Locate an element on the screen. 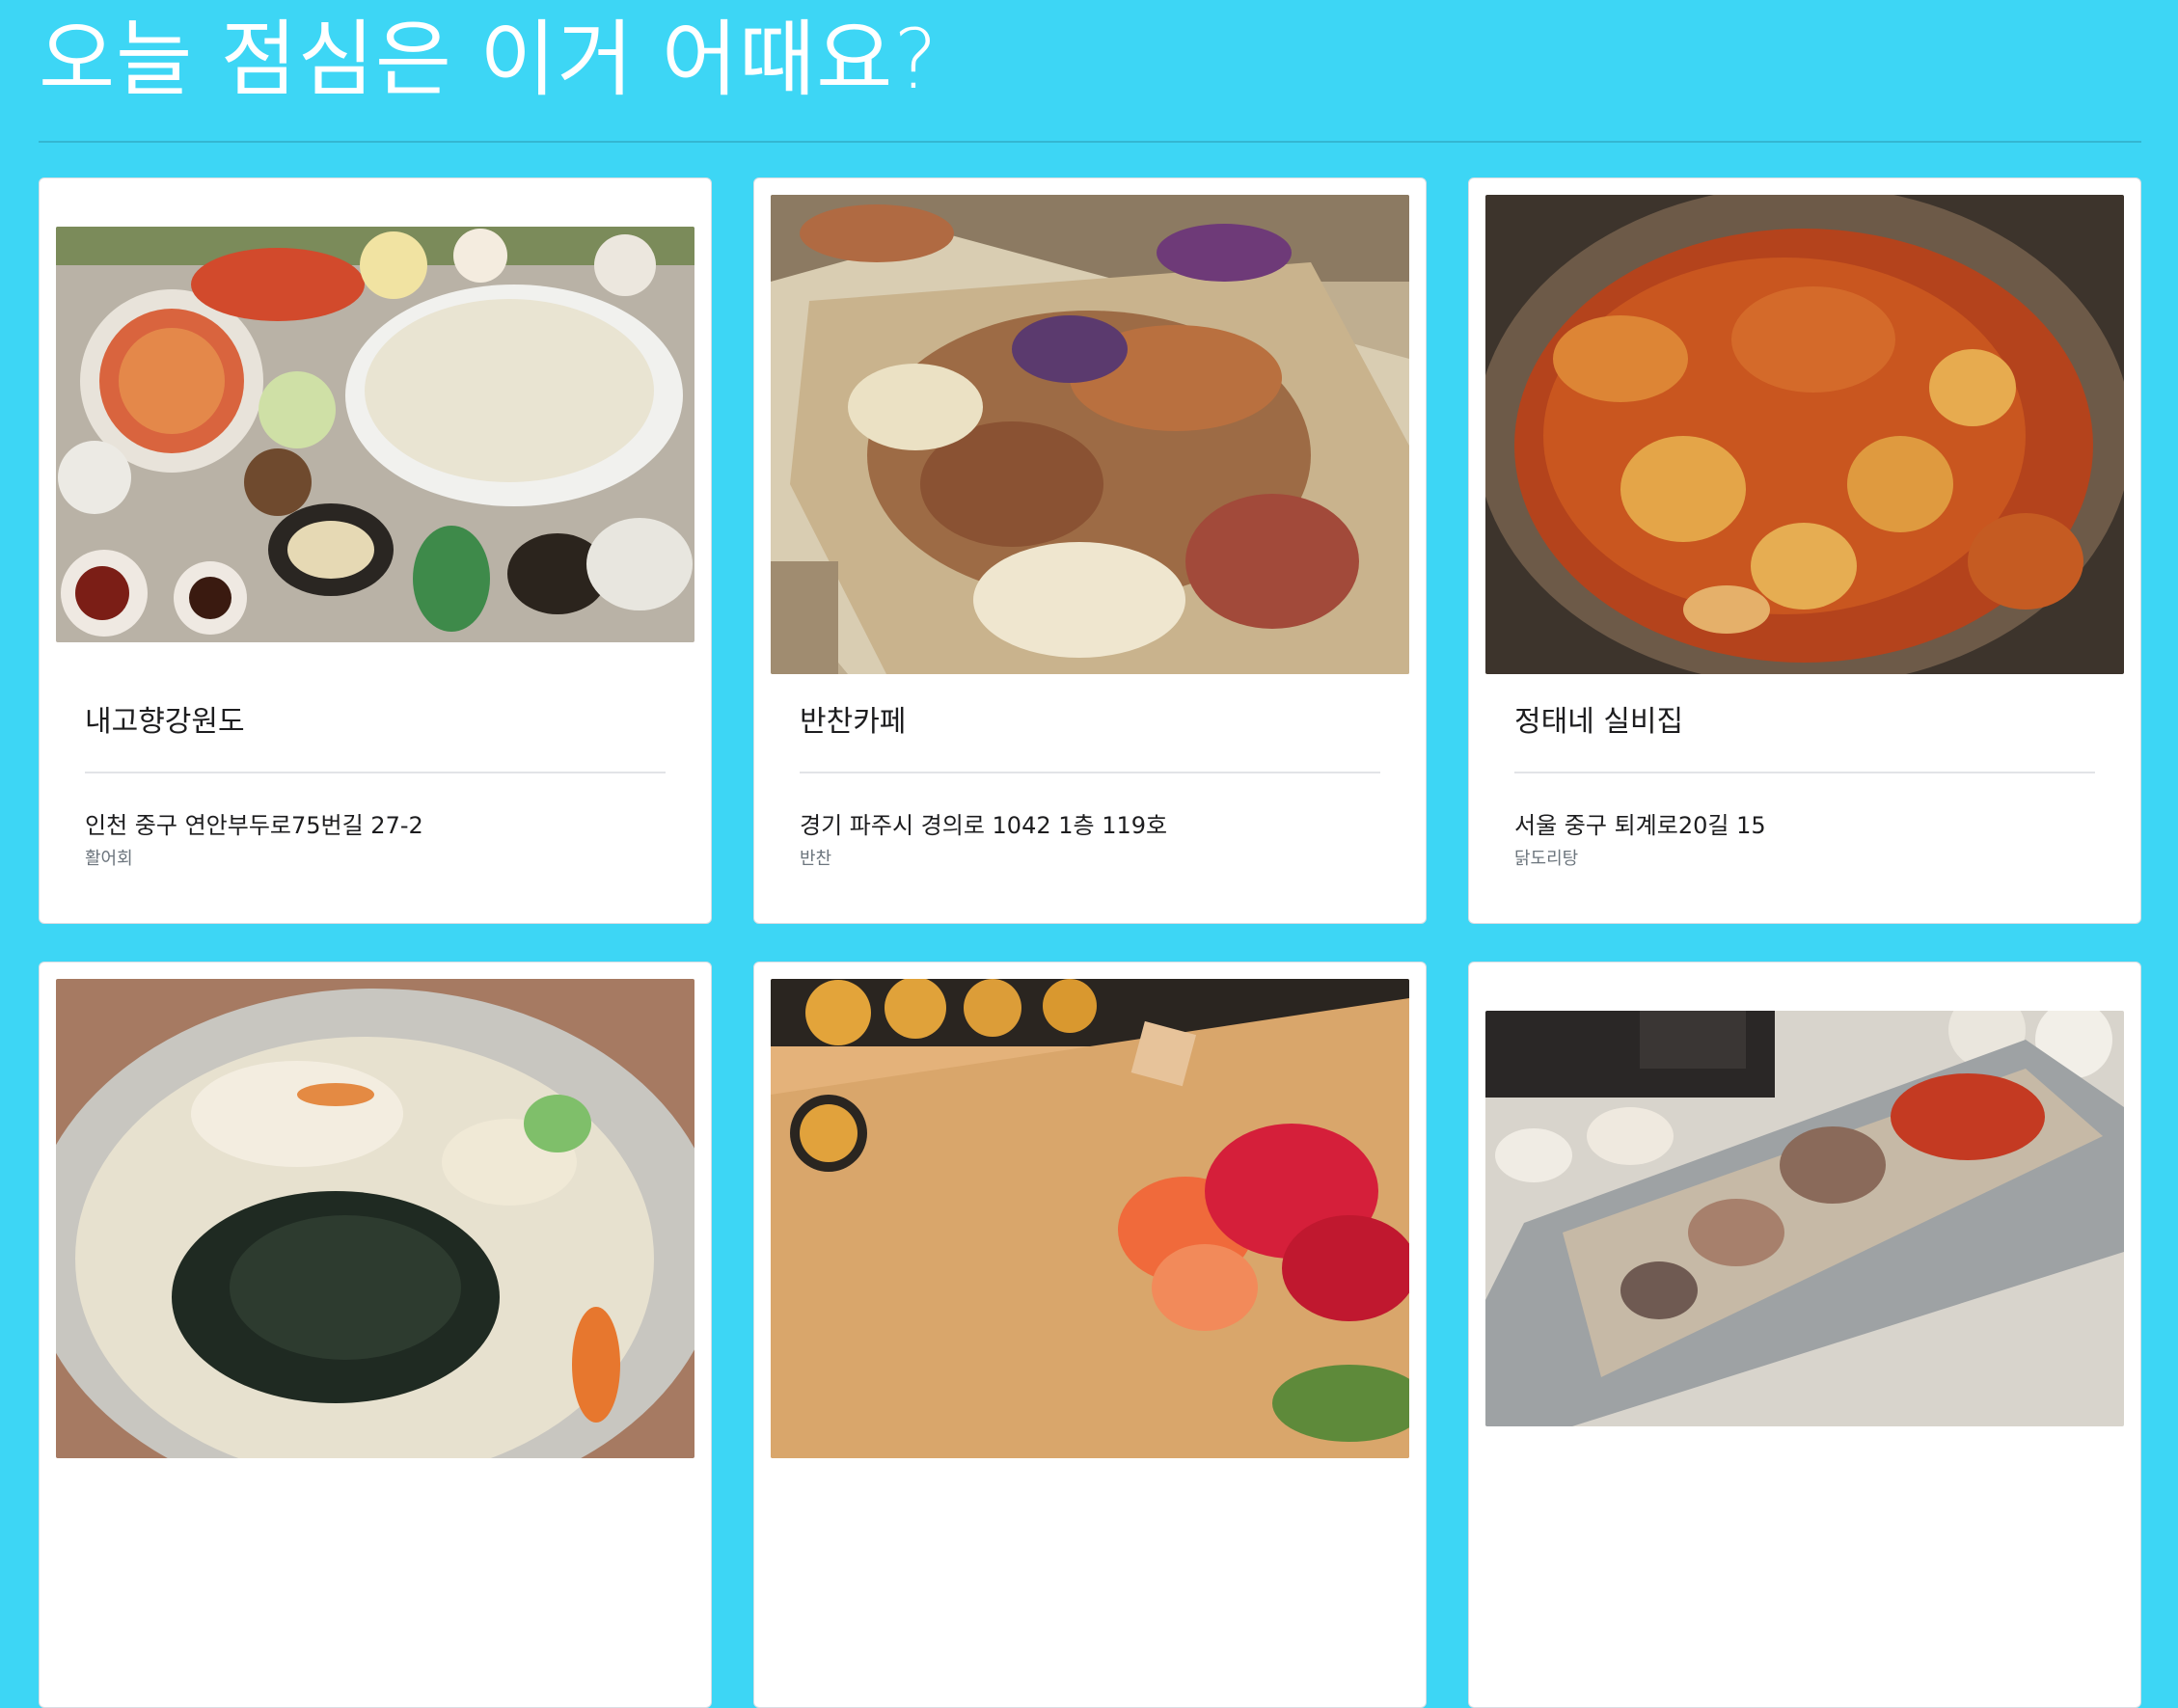 The image size is (2178, 1708). seafood-platter-photo is located at coordinates (1805, 1218).